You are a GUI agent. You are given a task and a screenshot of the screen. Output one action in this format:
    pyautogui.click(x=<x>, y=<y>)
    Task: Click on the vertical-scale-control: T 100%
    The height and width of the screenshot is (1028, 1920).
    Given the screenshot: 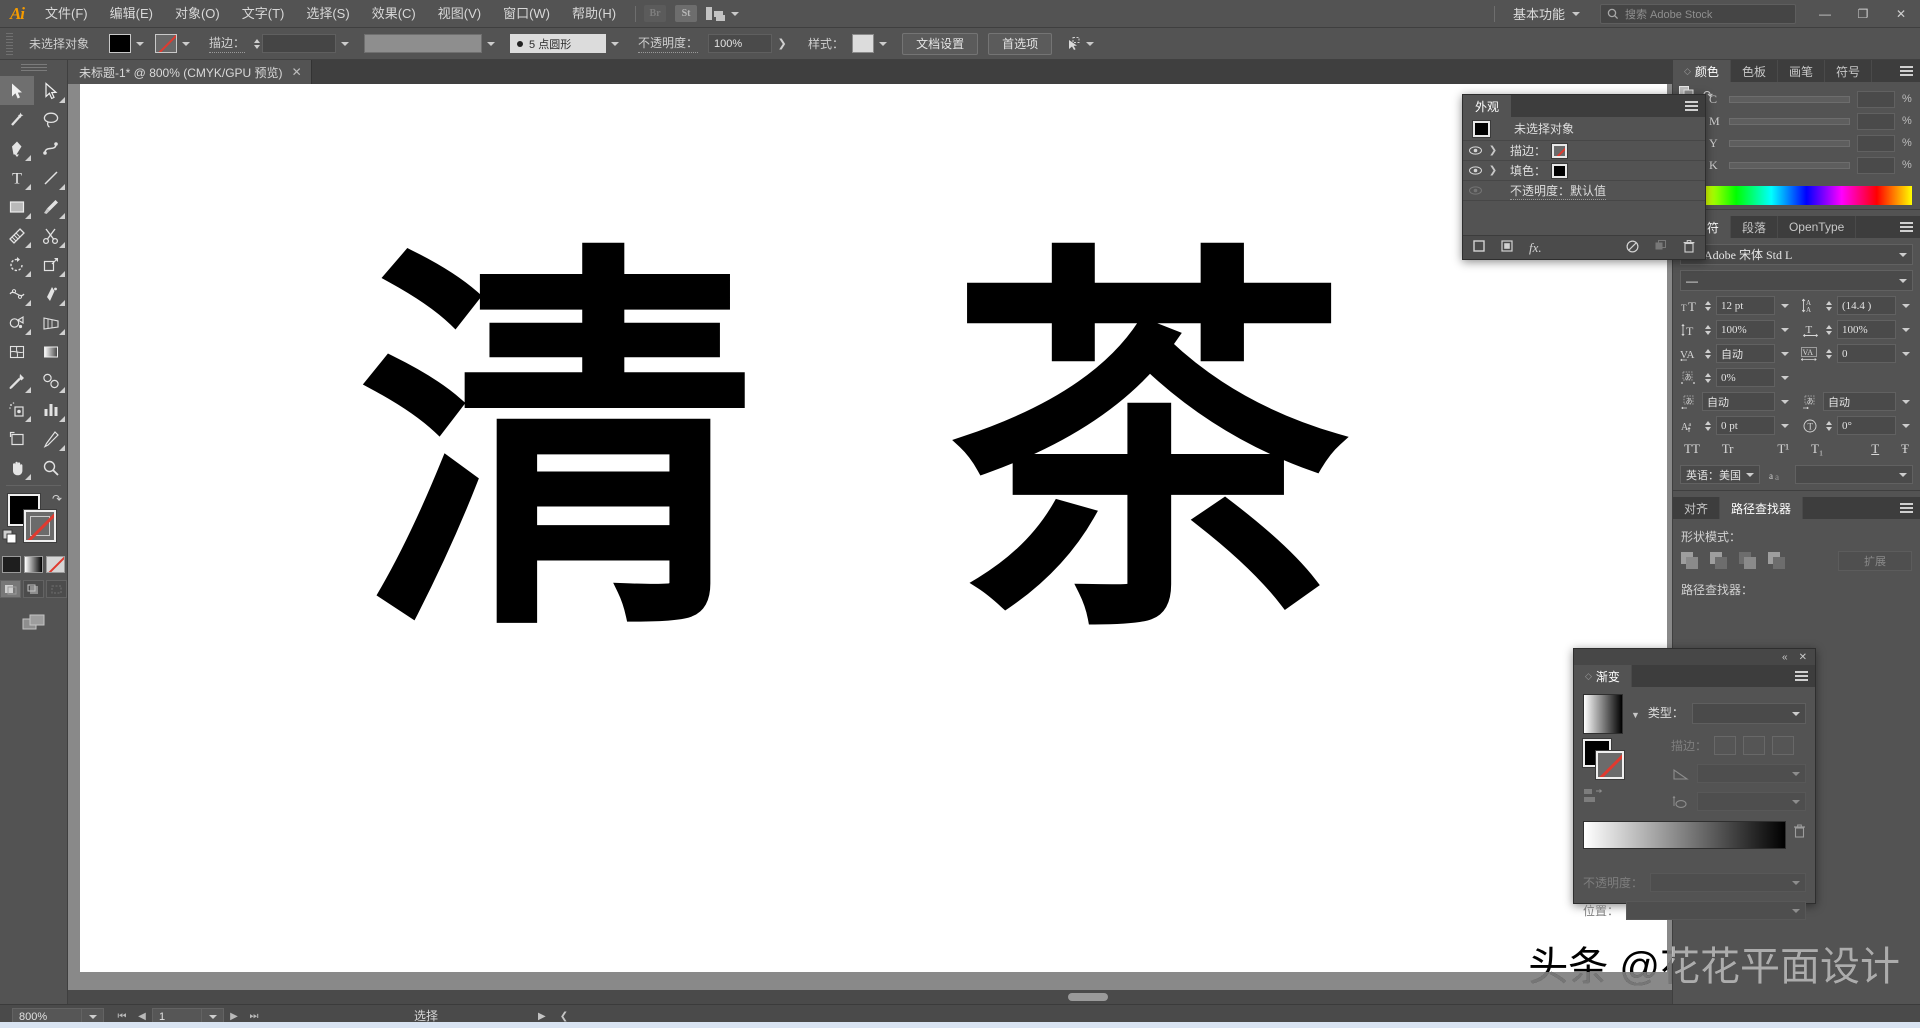 What is the action you would take?
    pyautogui.click(x=1736, y=329)
    